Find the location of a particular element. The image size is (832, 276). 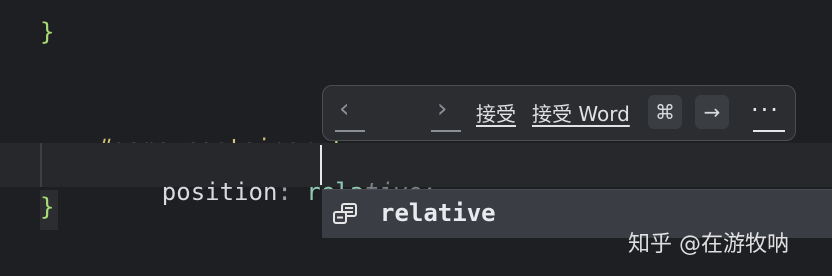

chevron-right-icon: › is located at coordinates (442, 109).